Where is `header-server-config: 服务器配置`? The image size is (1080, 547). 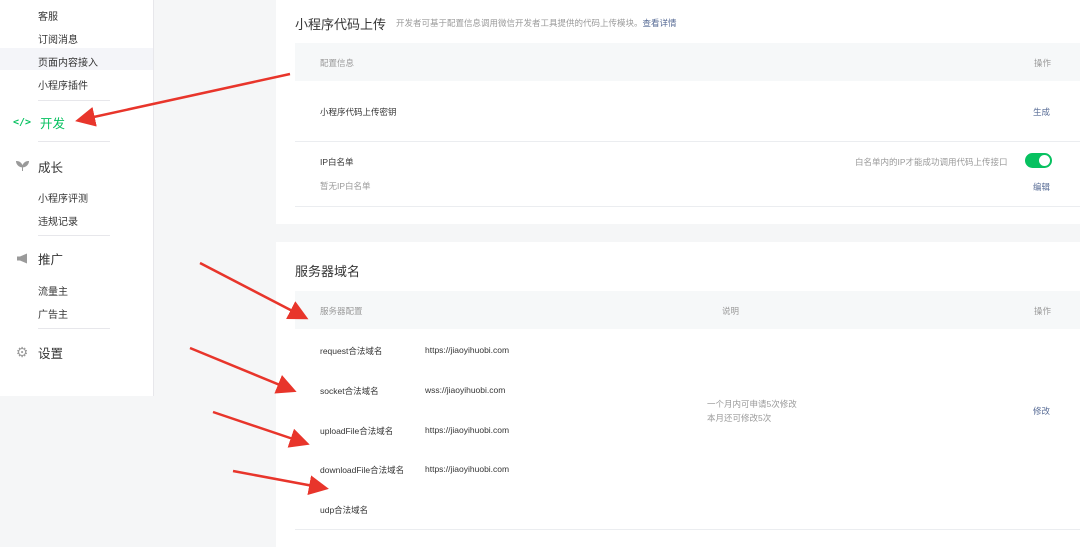
header-server-config: 服务器配置 is located at coordinates (341, 311).